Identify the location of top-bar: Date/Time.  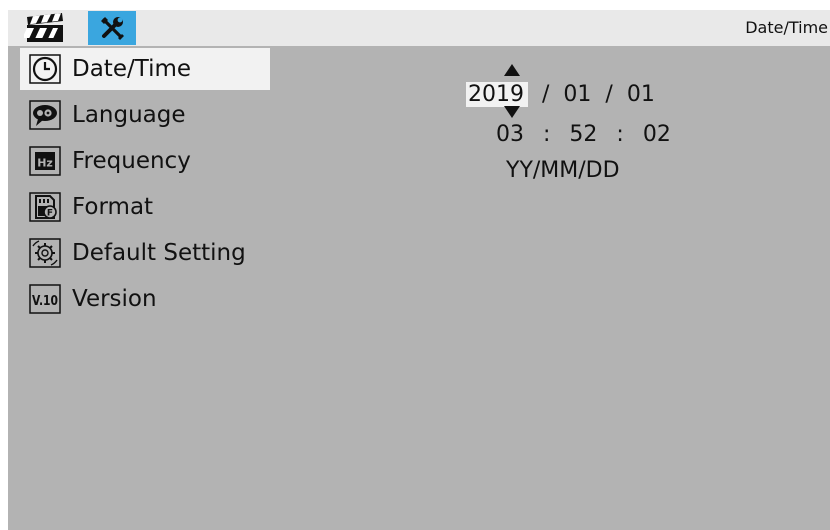
(419, 28).